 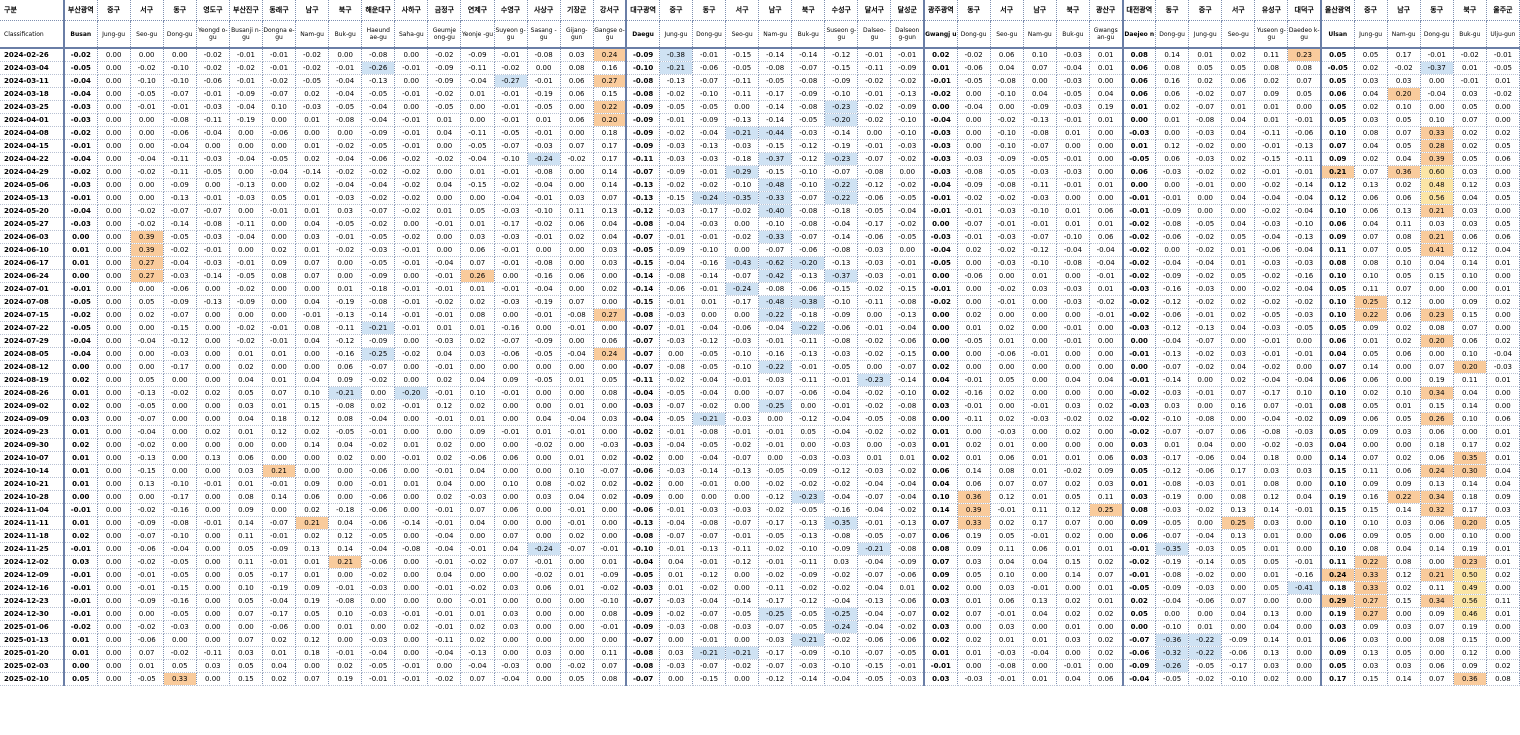 I want to click on table-cell: 0.29, so click(x=1337, y=601).